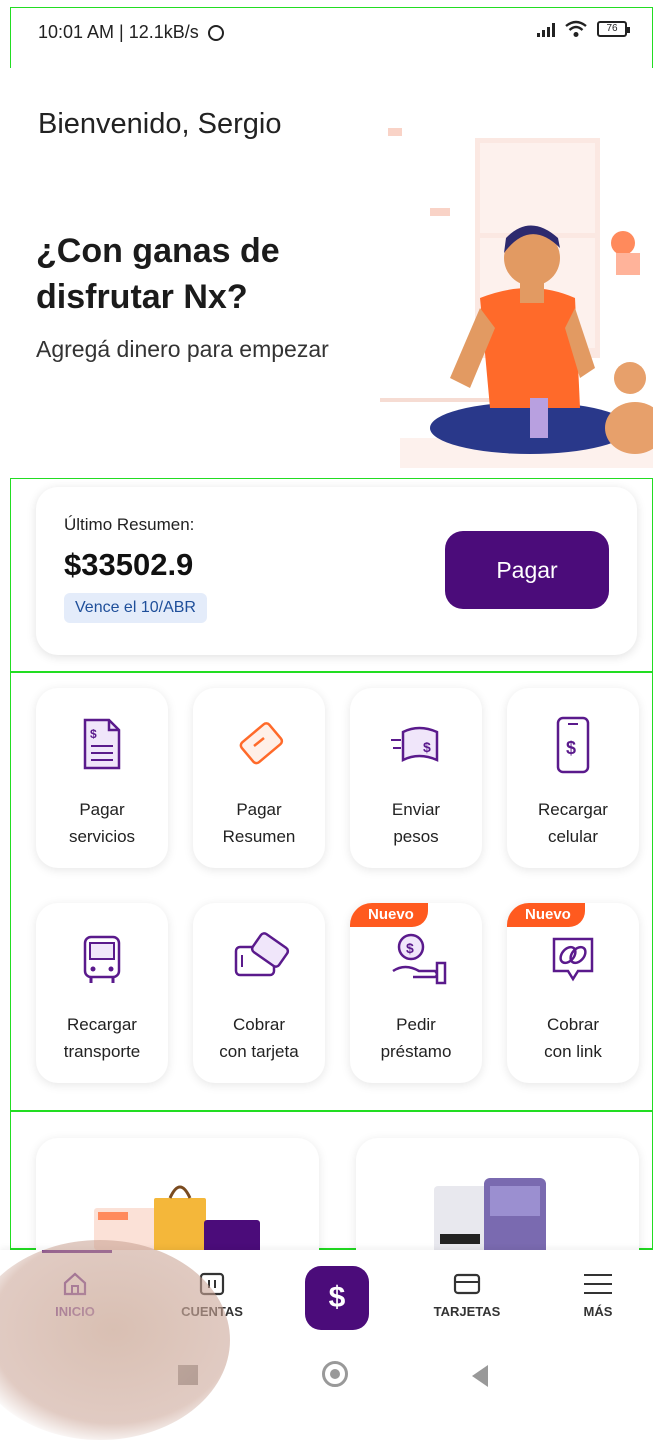 This screenshot has width=653, height=1440. What do you see at coordinates (102, 993) in the screenshot?
I see `action-recargar-transporte: Recargar transporte` at bounding box center [102, 993].